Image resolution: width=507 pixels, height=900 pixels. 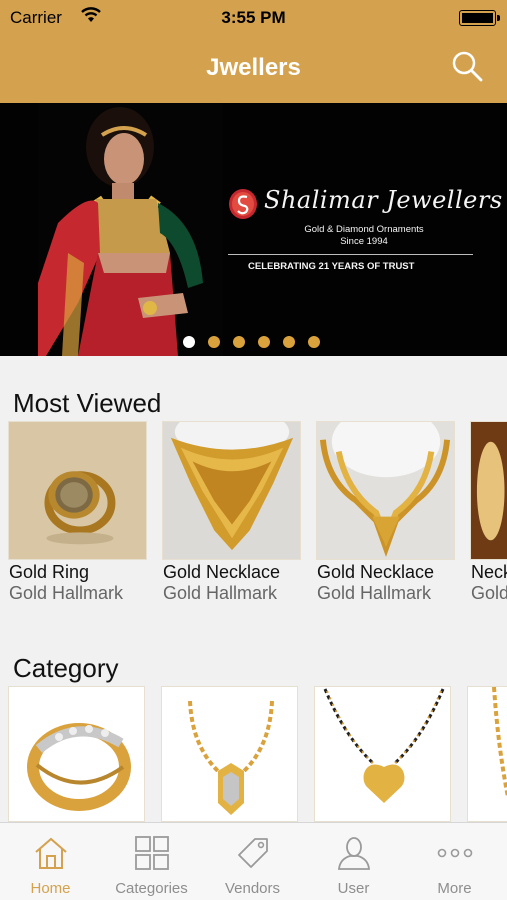 I want to click on more-icon, so click(x=455, y=853).